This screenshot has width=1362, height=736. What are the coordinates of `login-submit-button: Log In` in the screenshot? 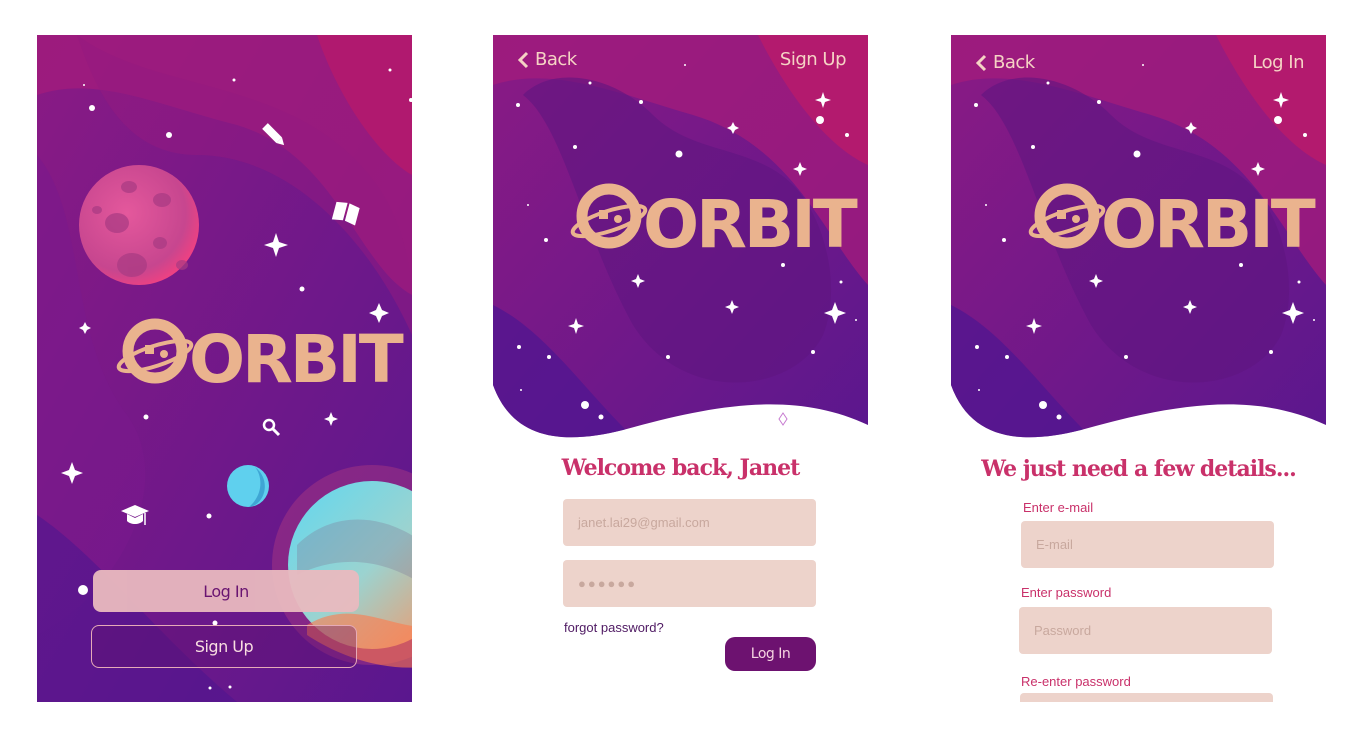 It's located at (770, 654).